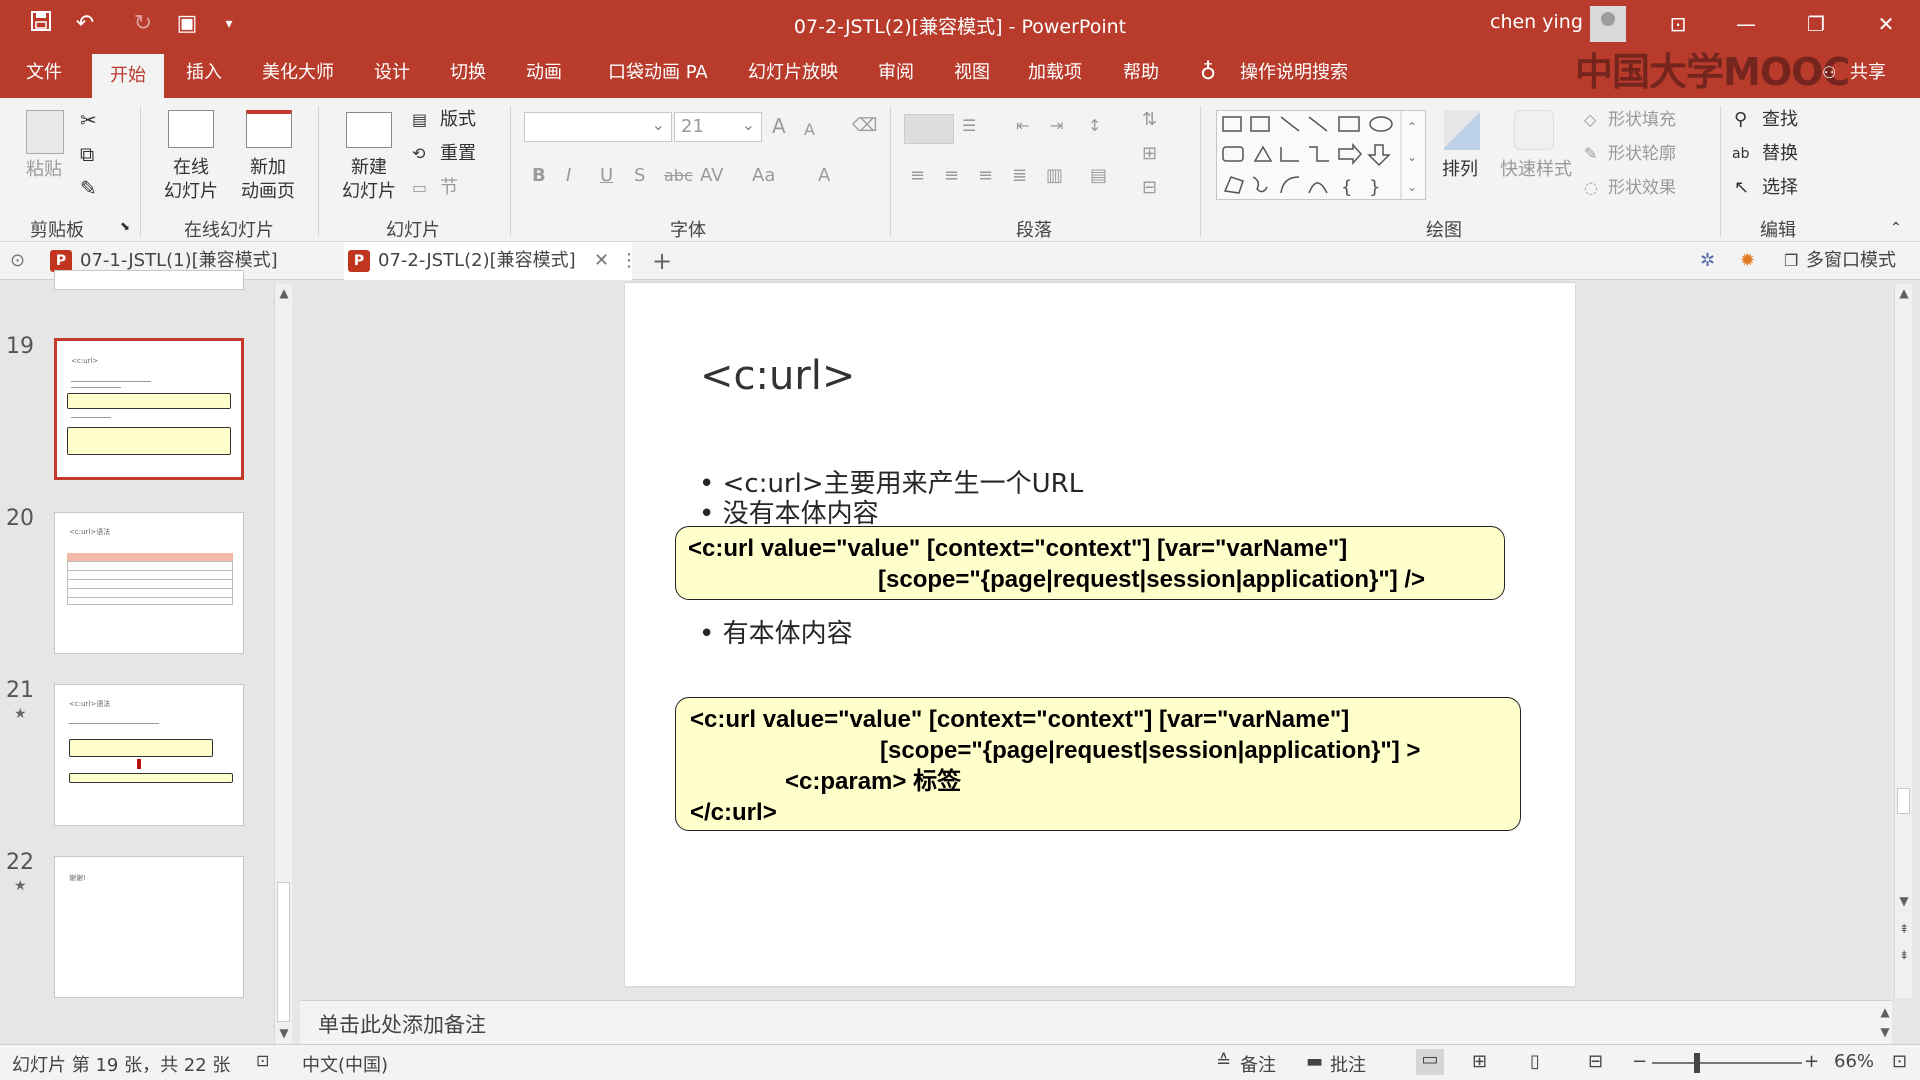  Describe the element at coordinates (568, 176) in the screenshot. I see `italic-button: I` at that location.